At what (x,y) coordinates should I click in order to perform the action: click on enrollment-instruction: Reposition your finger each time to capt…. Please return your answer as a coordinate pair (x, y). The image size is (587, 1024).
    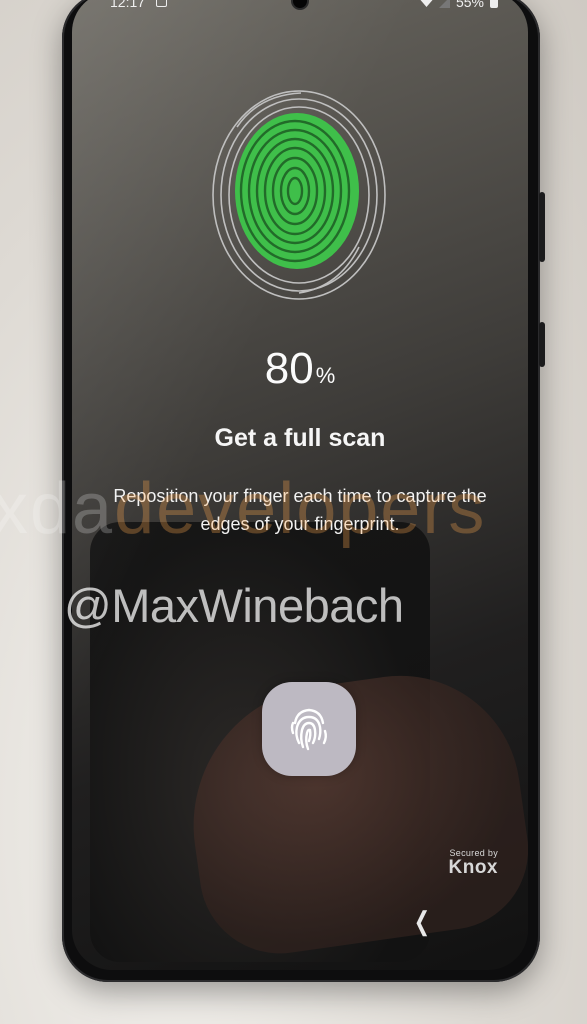
    Looking at the image, I should click on (300, 510).